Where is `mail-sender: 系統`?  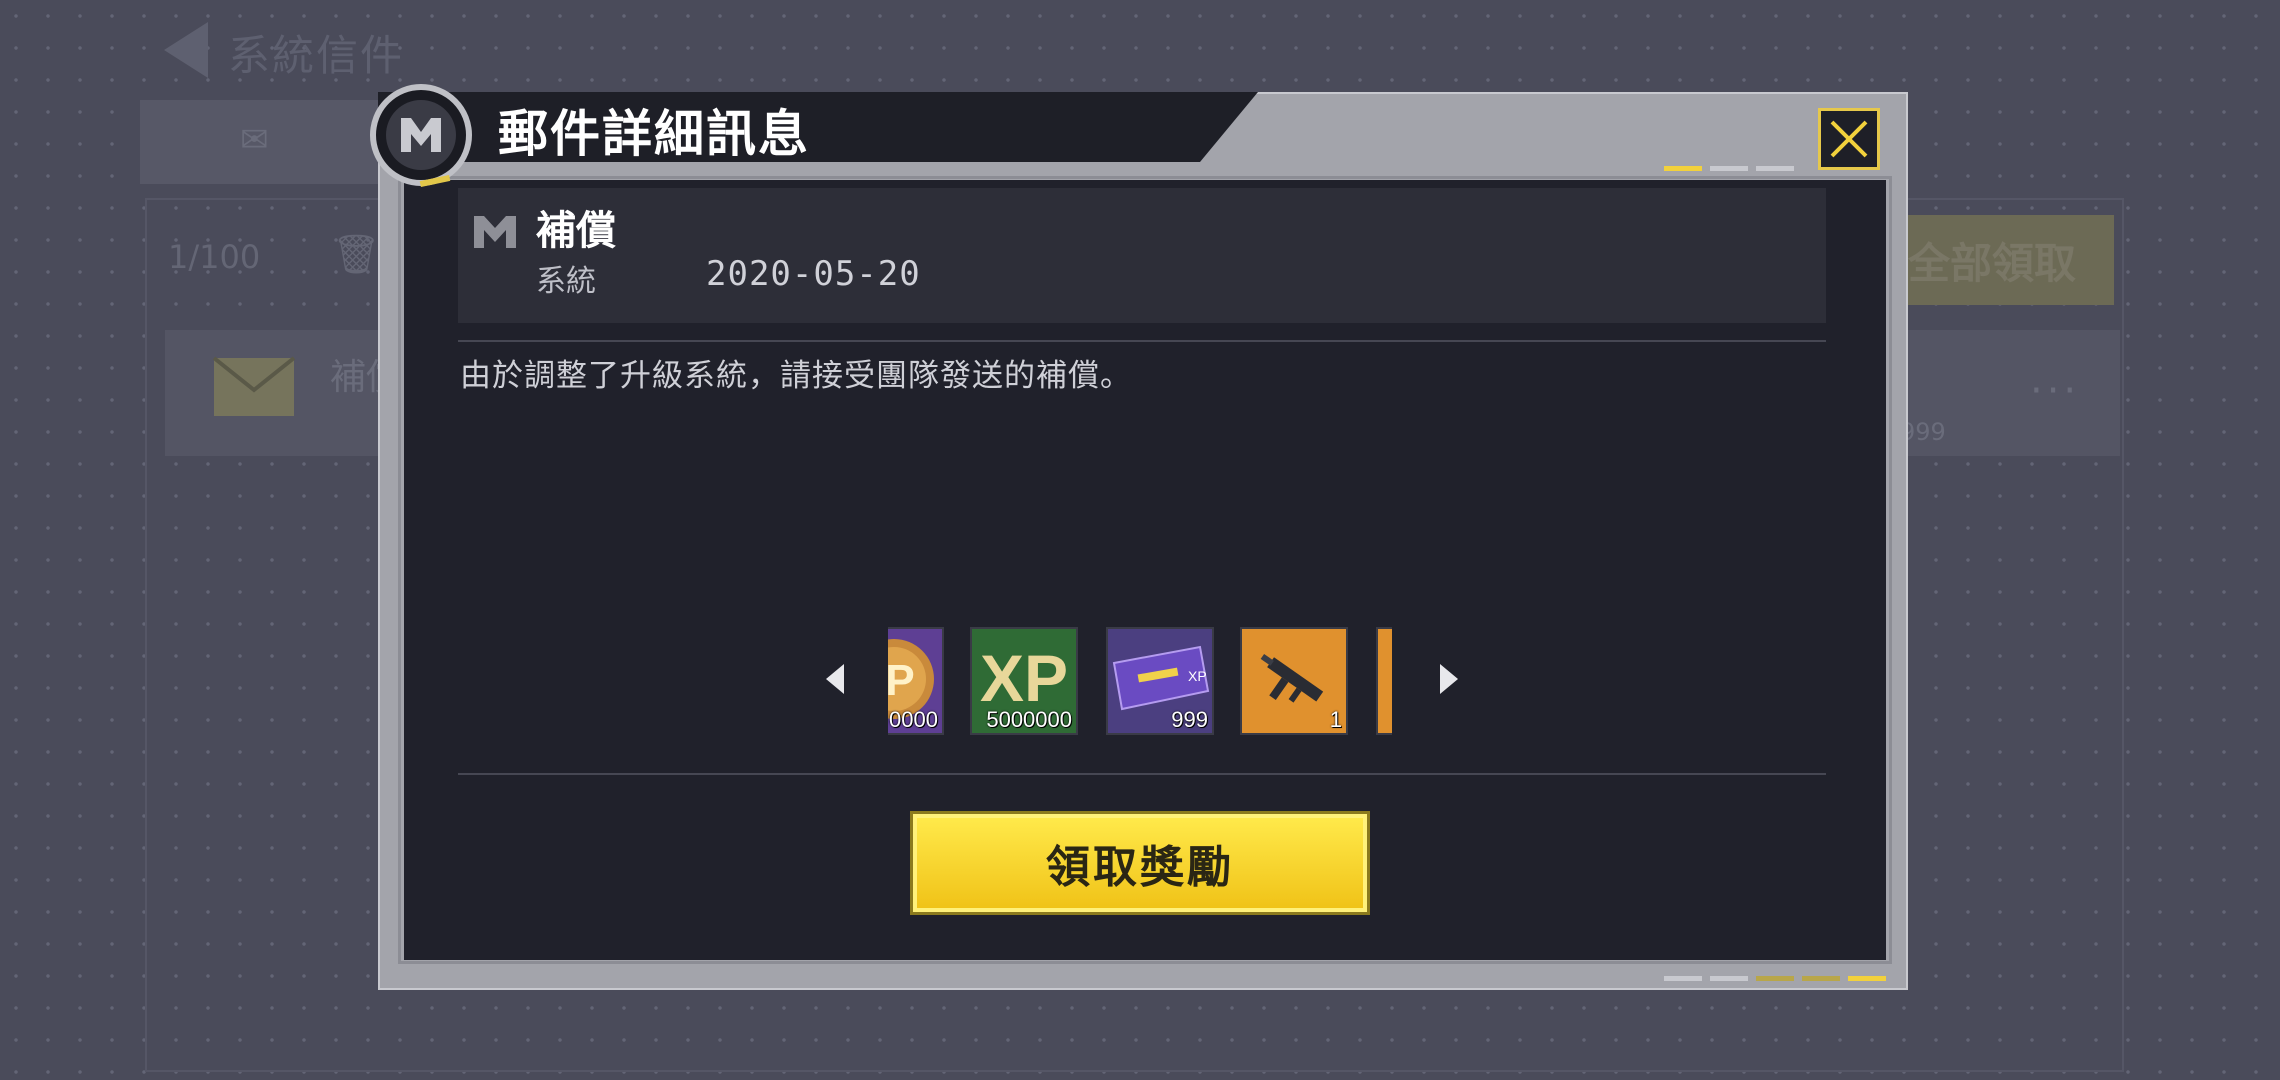
mail-sender: 系統 is located at coordinates (566, 281).